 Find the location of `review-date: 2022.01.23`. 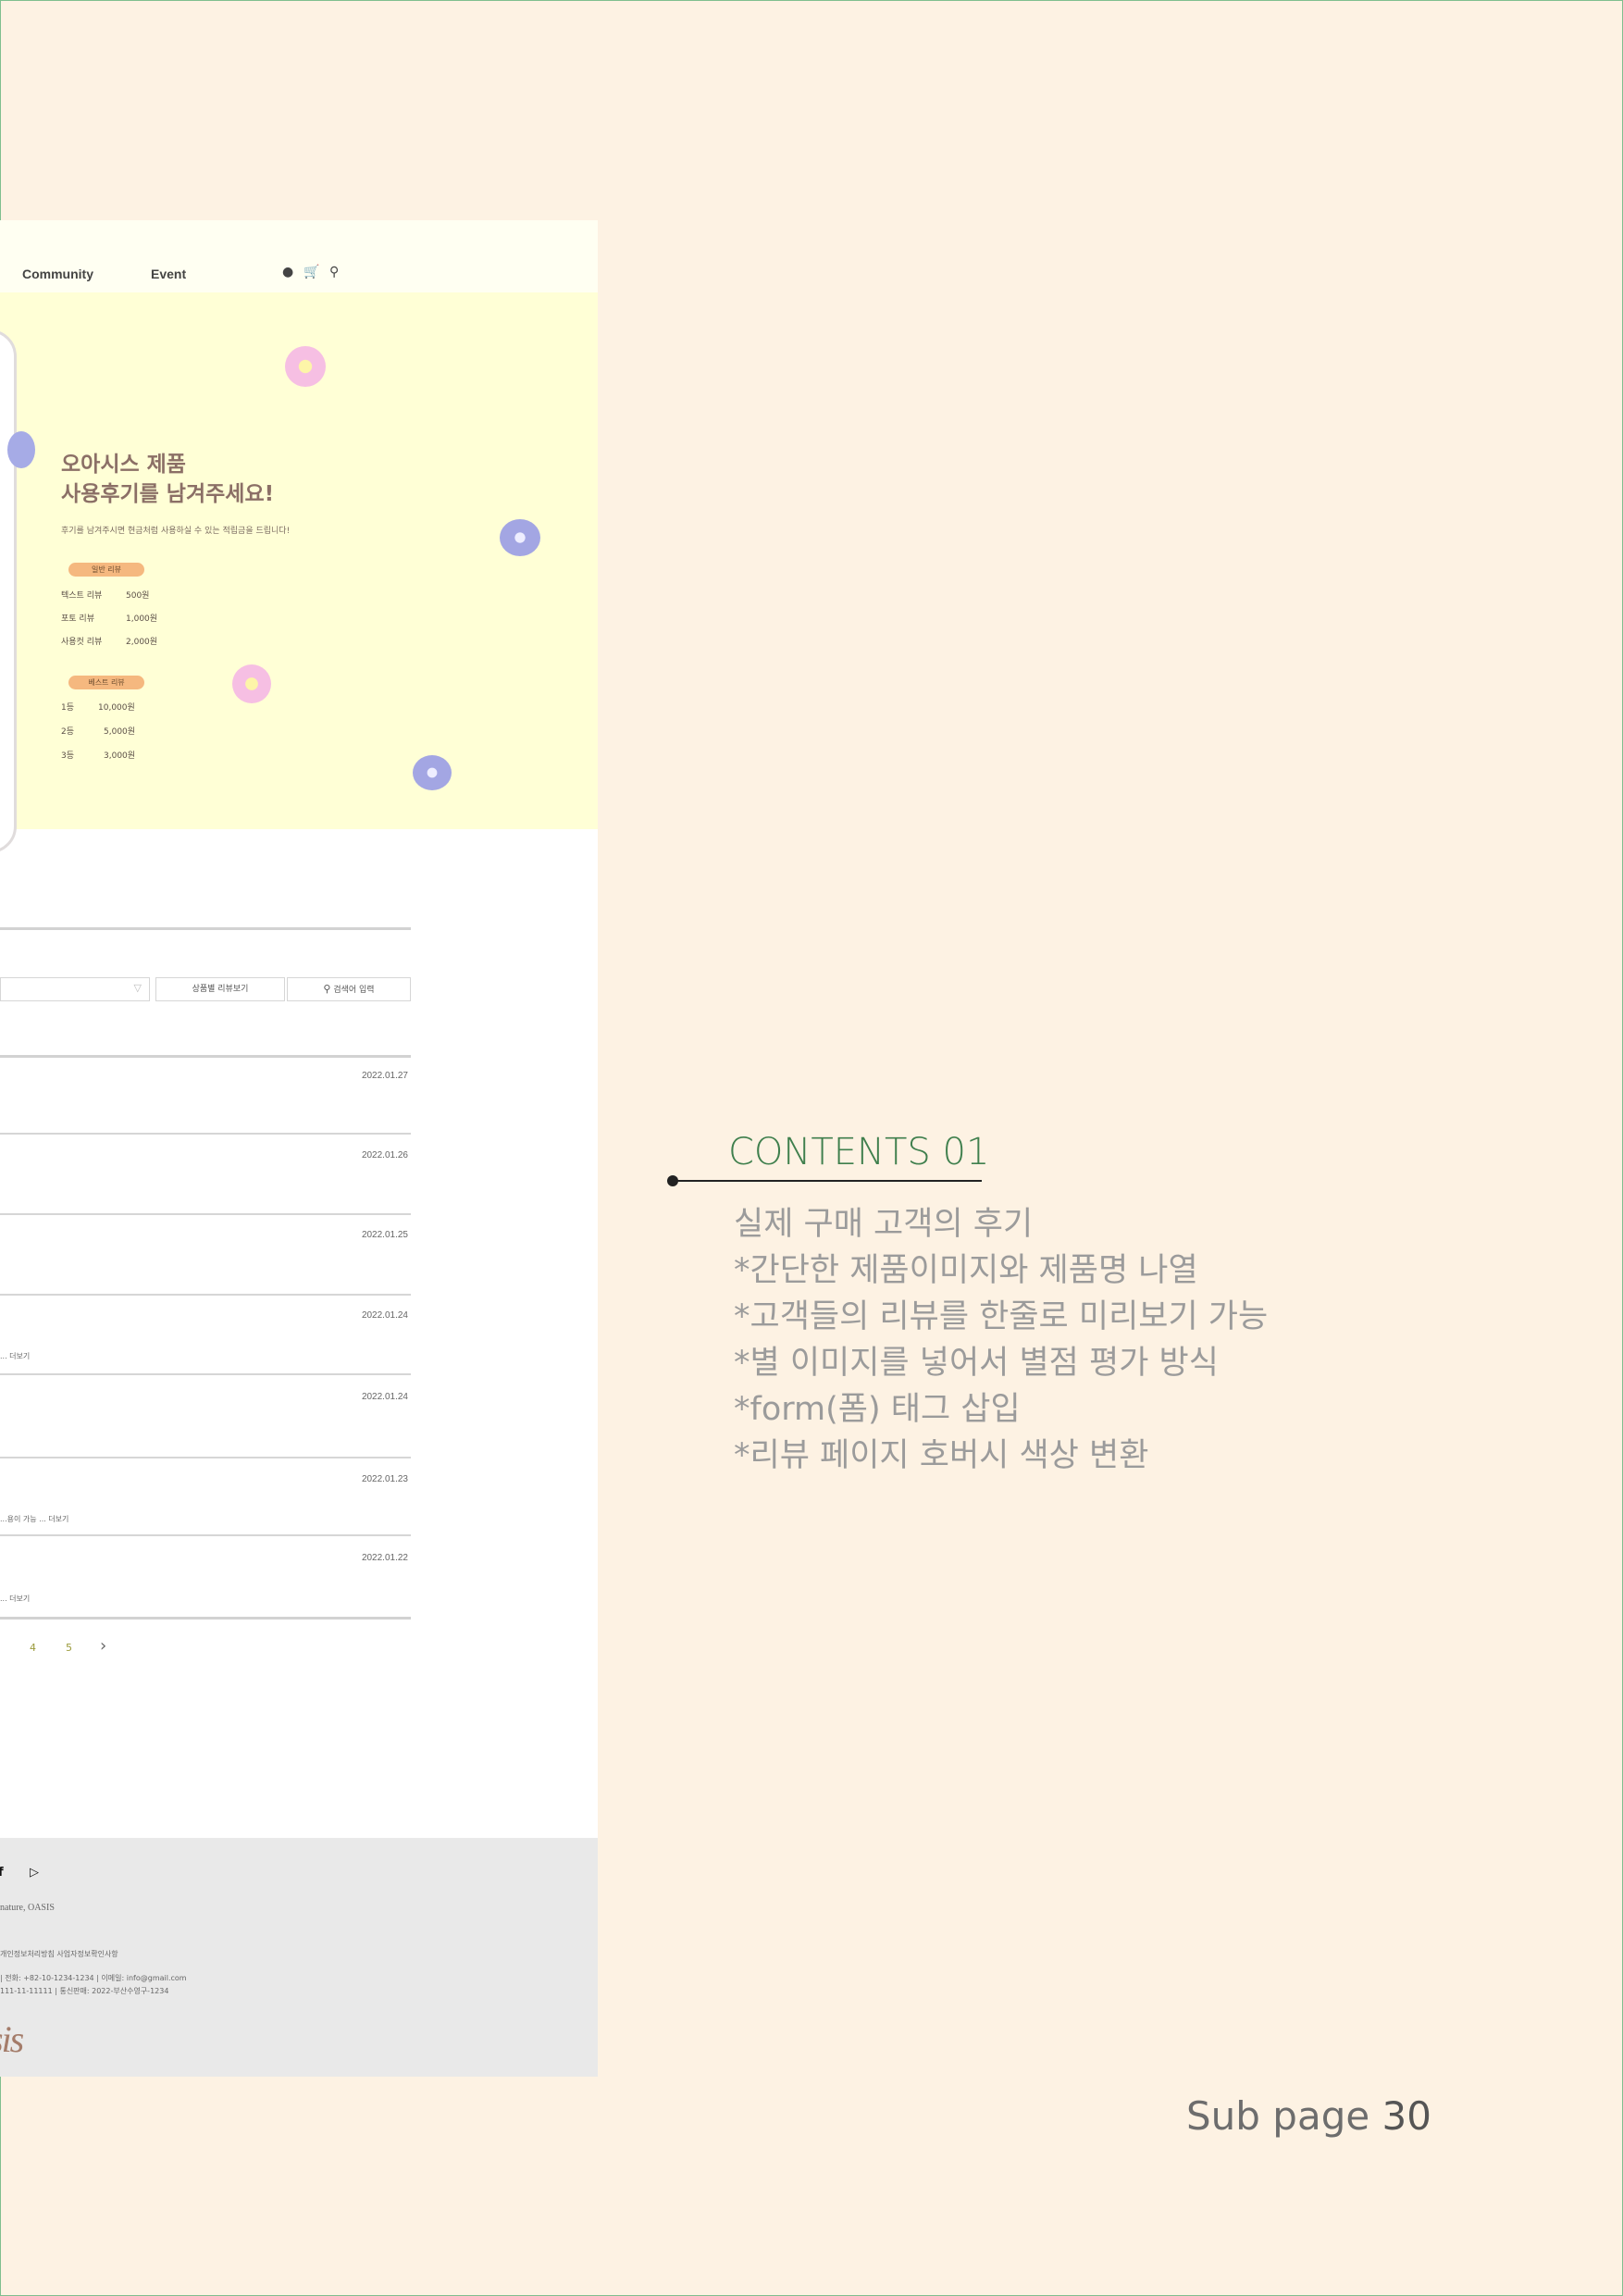

review-date: 2022.01.23 is located at coordinates (384, 1479).